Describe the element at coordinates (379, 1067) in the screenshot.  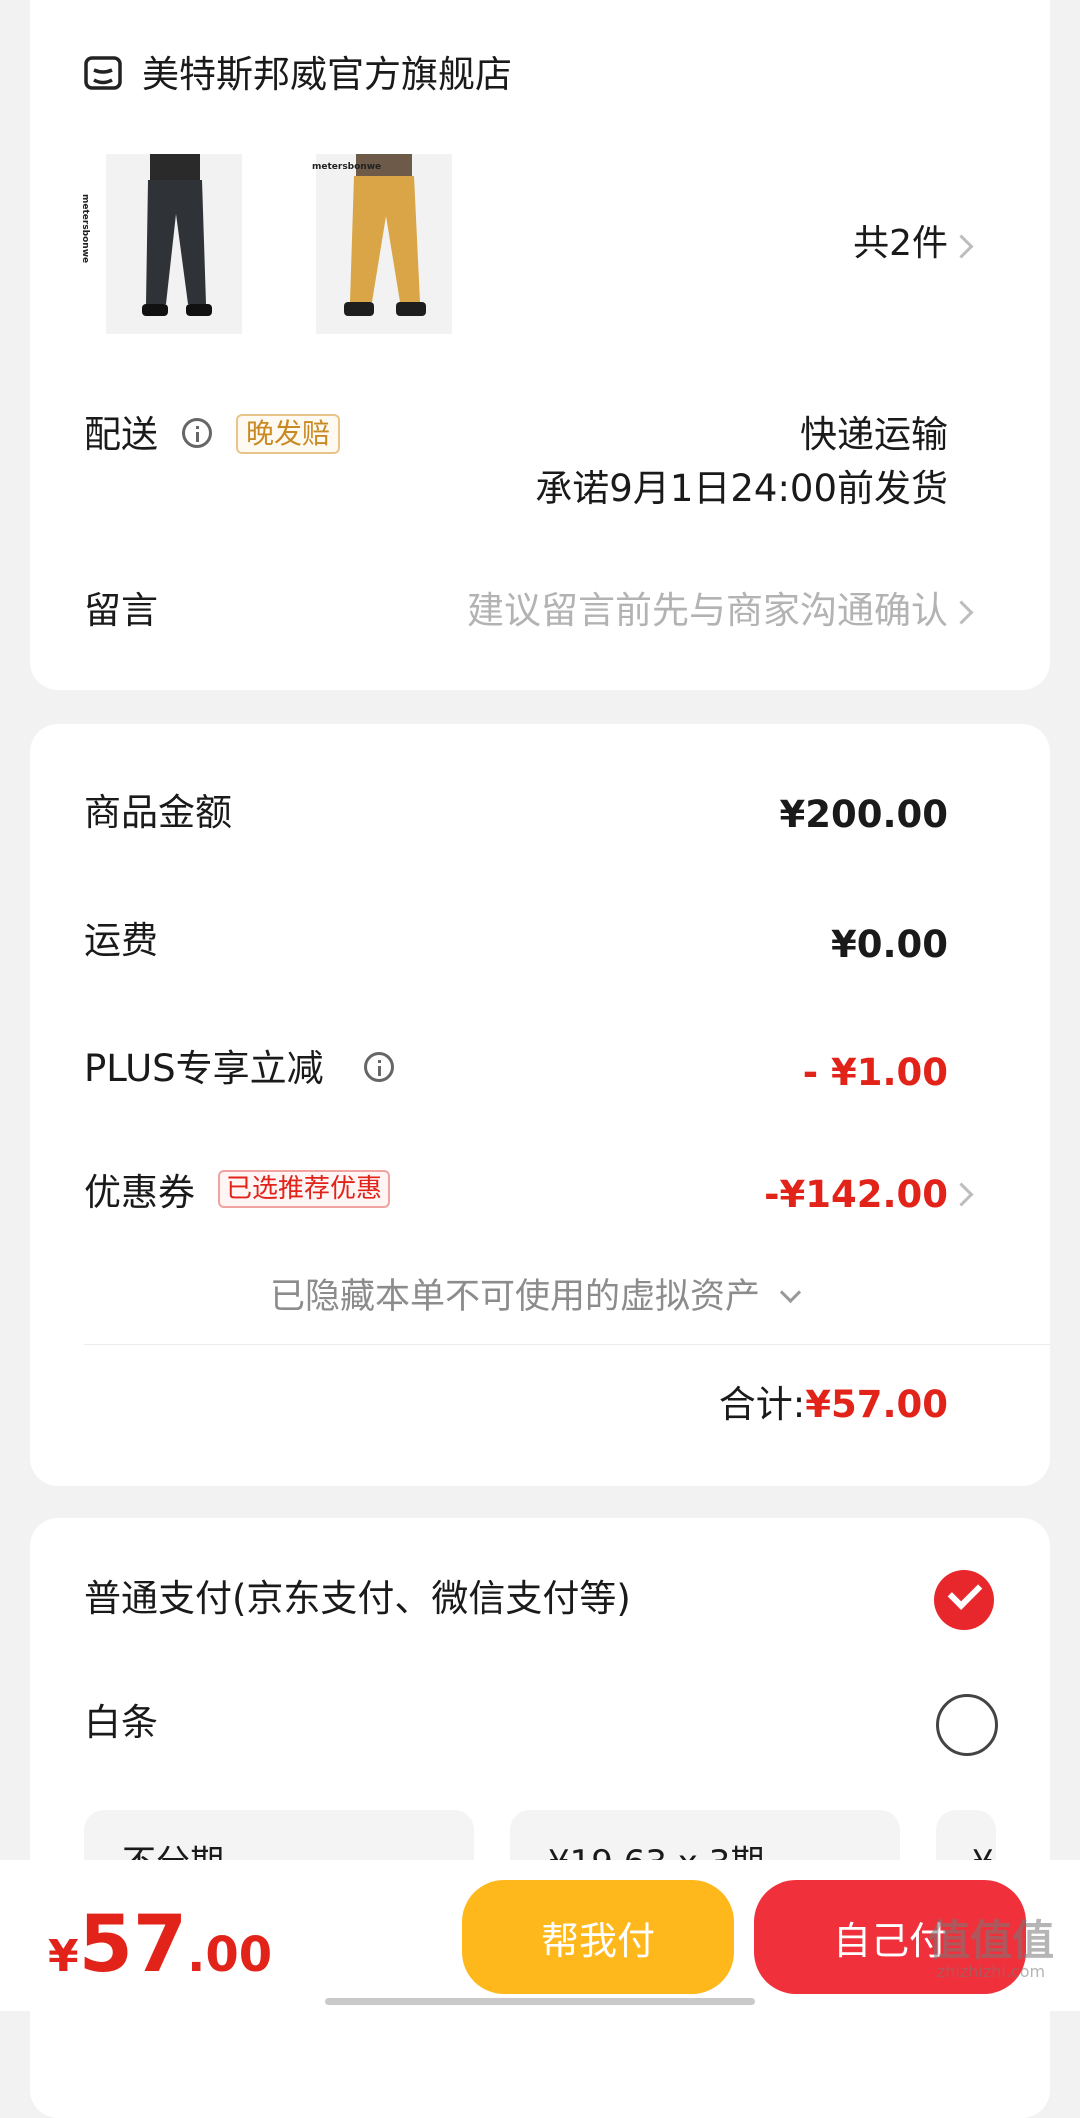
I see `plus-info-icon` at that location.